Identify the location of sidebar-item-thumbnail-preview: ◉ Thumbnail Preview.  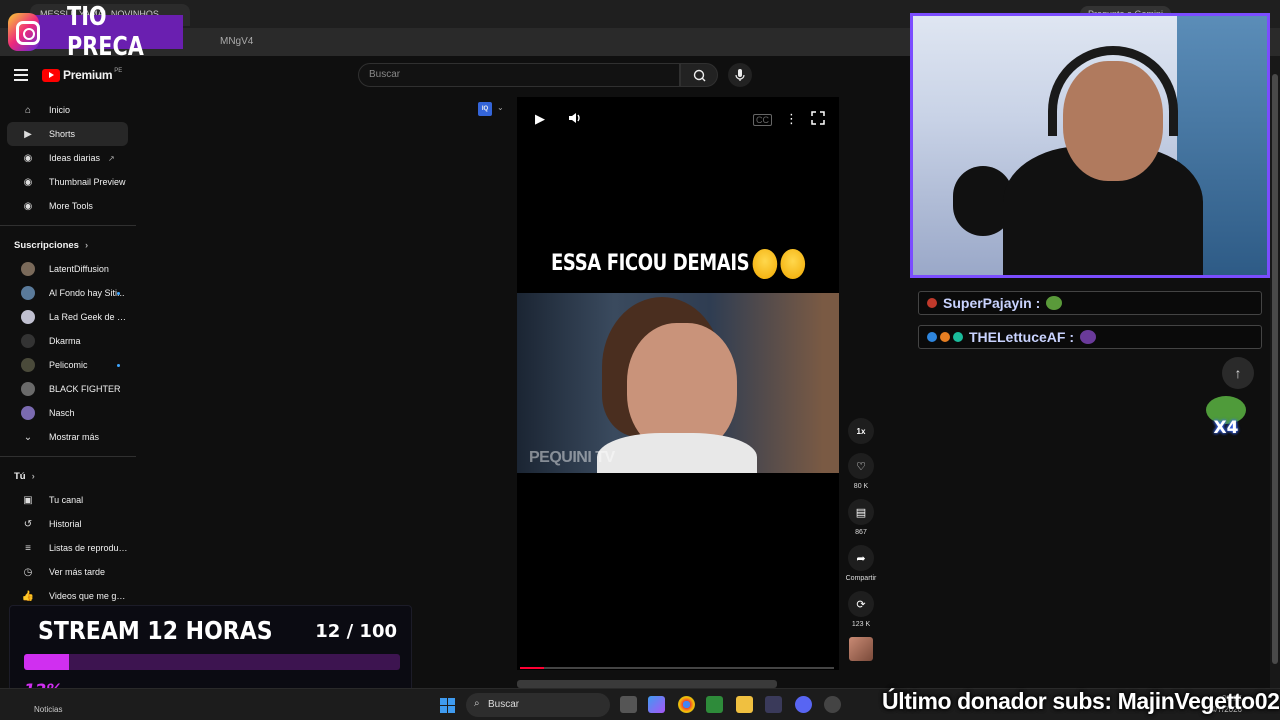
(67, 182).